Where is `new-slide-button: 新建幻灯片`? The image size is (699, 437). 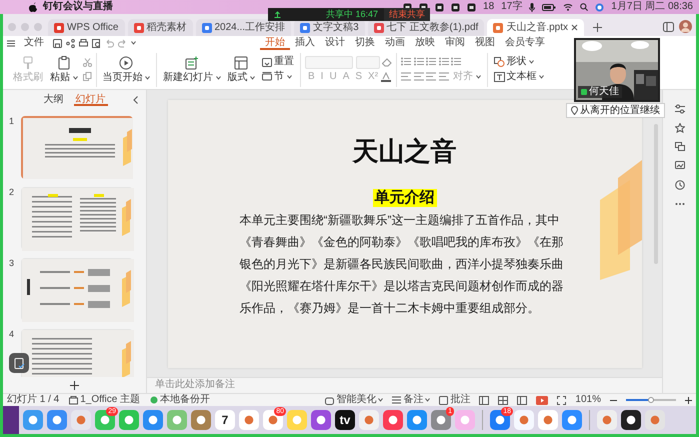
new-slide-button: 新建幻灯片 is located at coordinates (191, 70).